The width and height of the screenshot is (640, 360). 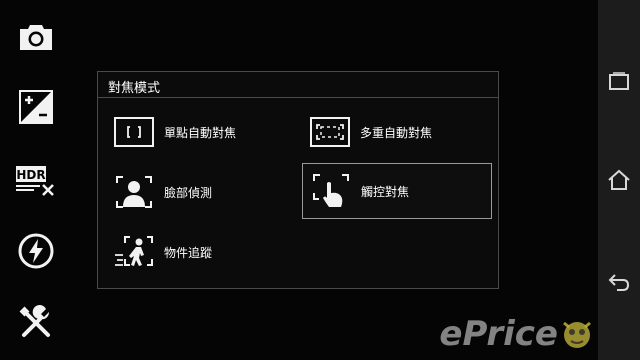 I want to click on back-icon, so click(x=619, y=282).